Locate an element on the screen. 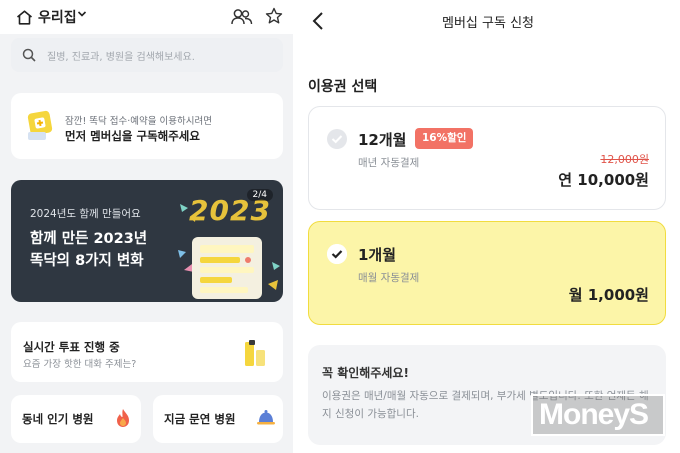  plan-check-12-months is located at coordinates (337, 139).